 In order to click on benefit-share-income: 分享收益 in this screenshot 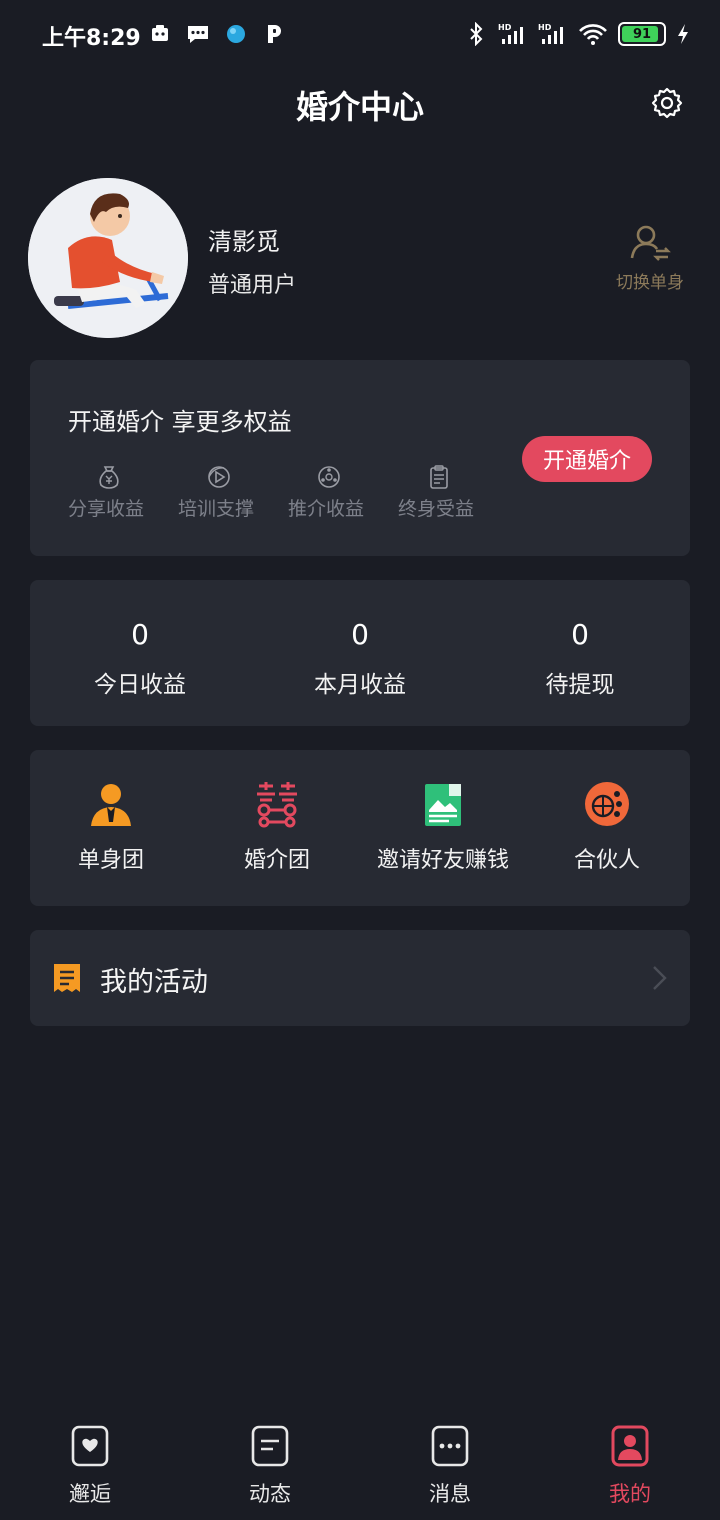, I will do `click(123, 492)`.